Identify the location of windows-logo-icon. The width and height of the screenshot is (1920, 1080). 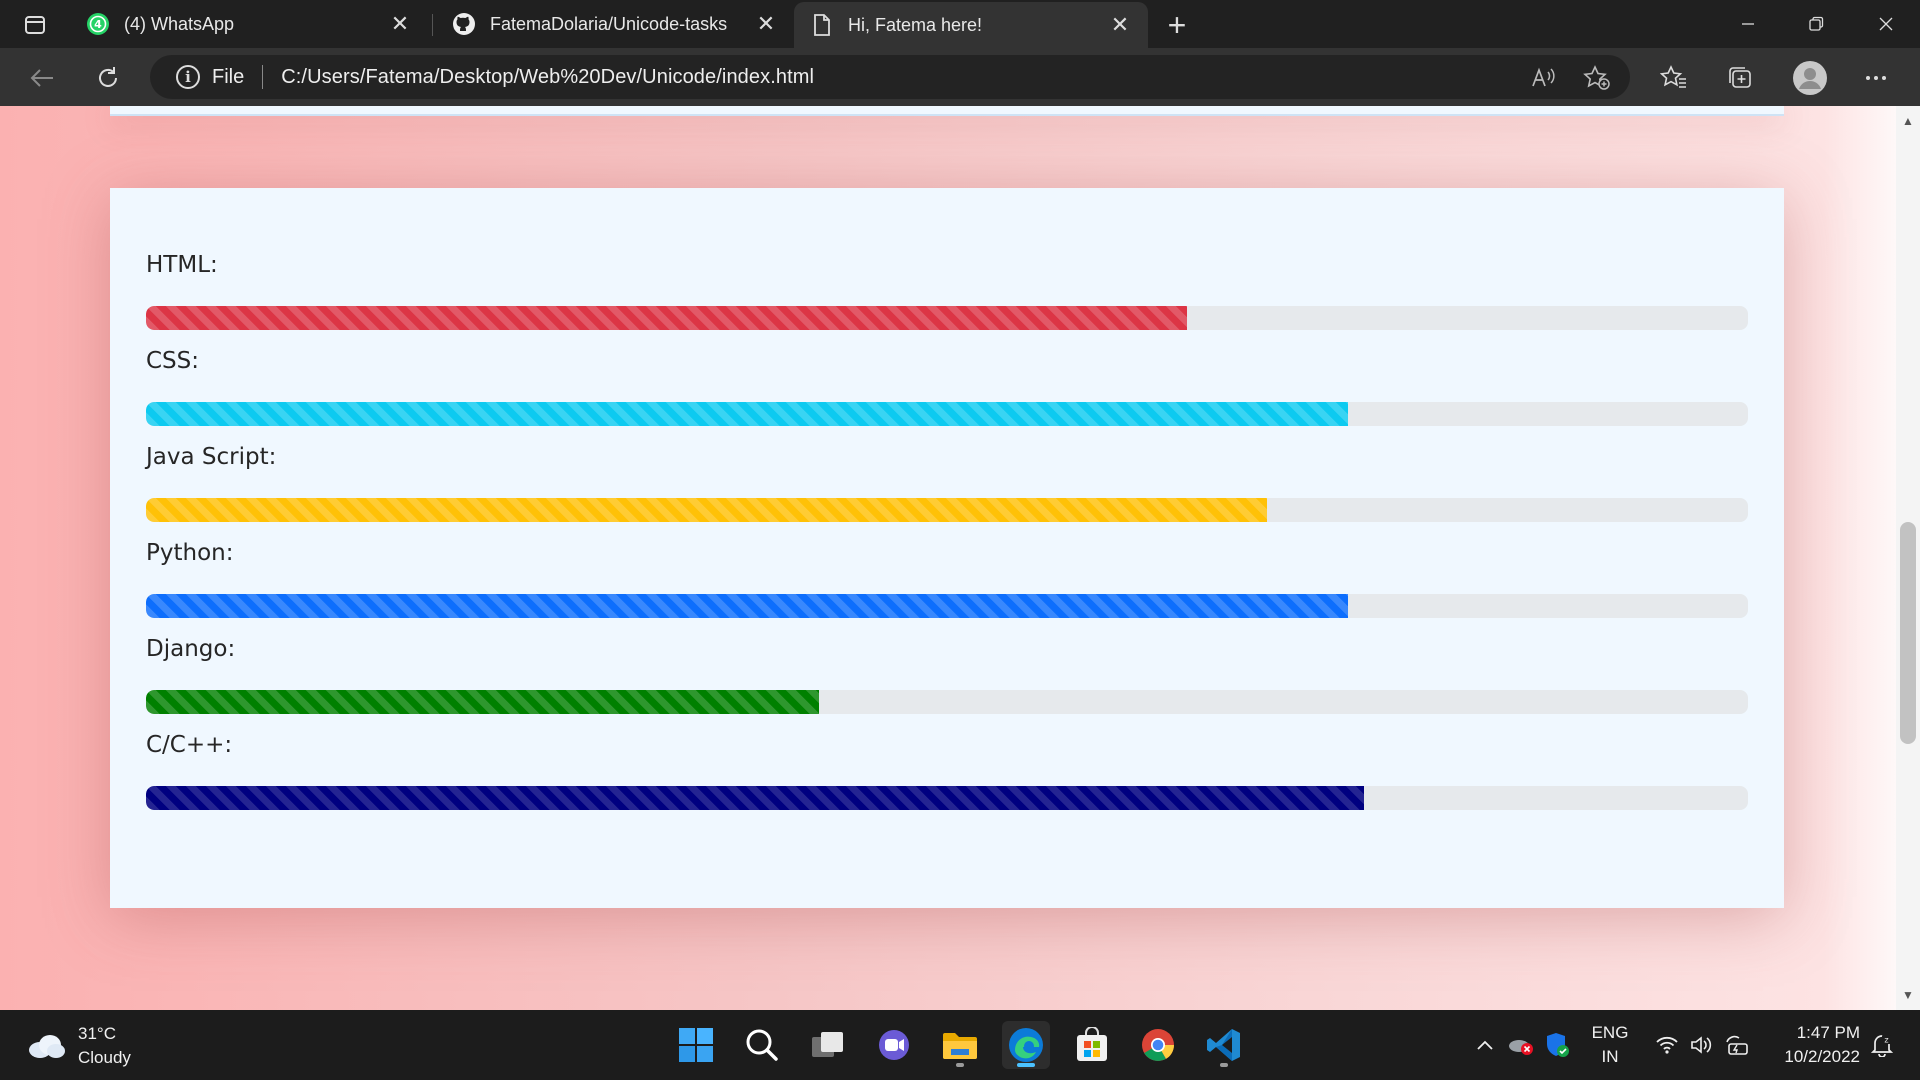
(696, 1045).